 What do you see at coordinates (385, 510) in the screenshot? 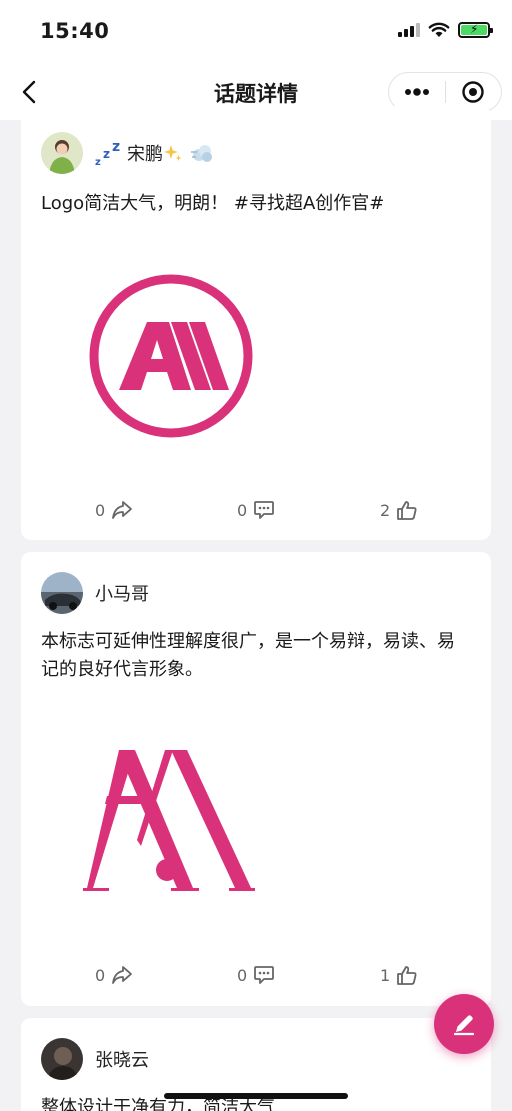
I see `like-count: 2` at bounding box center [385, 510].